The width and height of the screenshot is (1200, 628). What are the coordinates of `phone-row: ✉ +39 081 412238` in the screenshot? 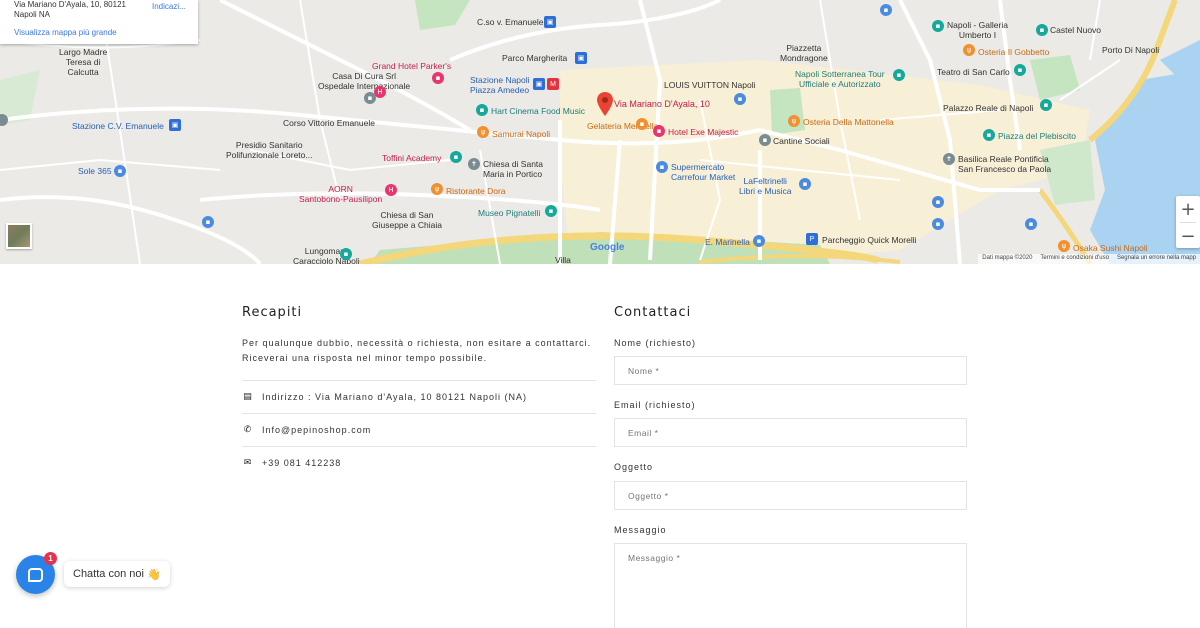 It's located at (419, 462).